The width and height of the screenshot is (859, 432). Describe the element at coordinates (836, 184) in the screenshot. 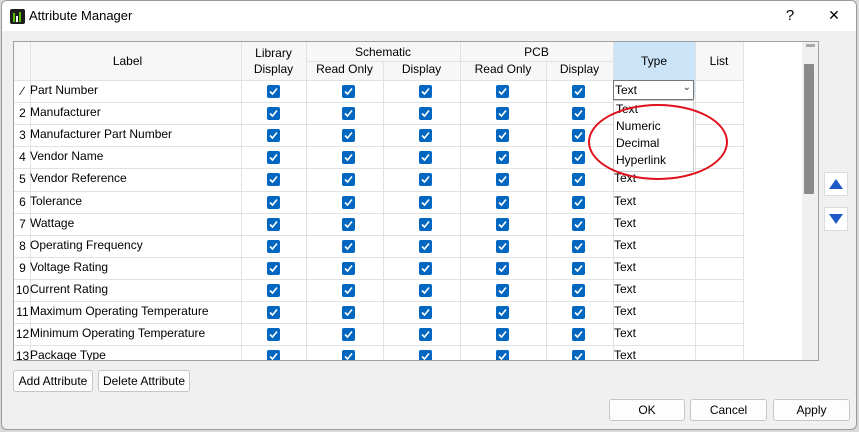

I see `move-up-button` at that location.